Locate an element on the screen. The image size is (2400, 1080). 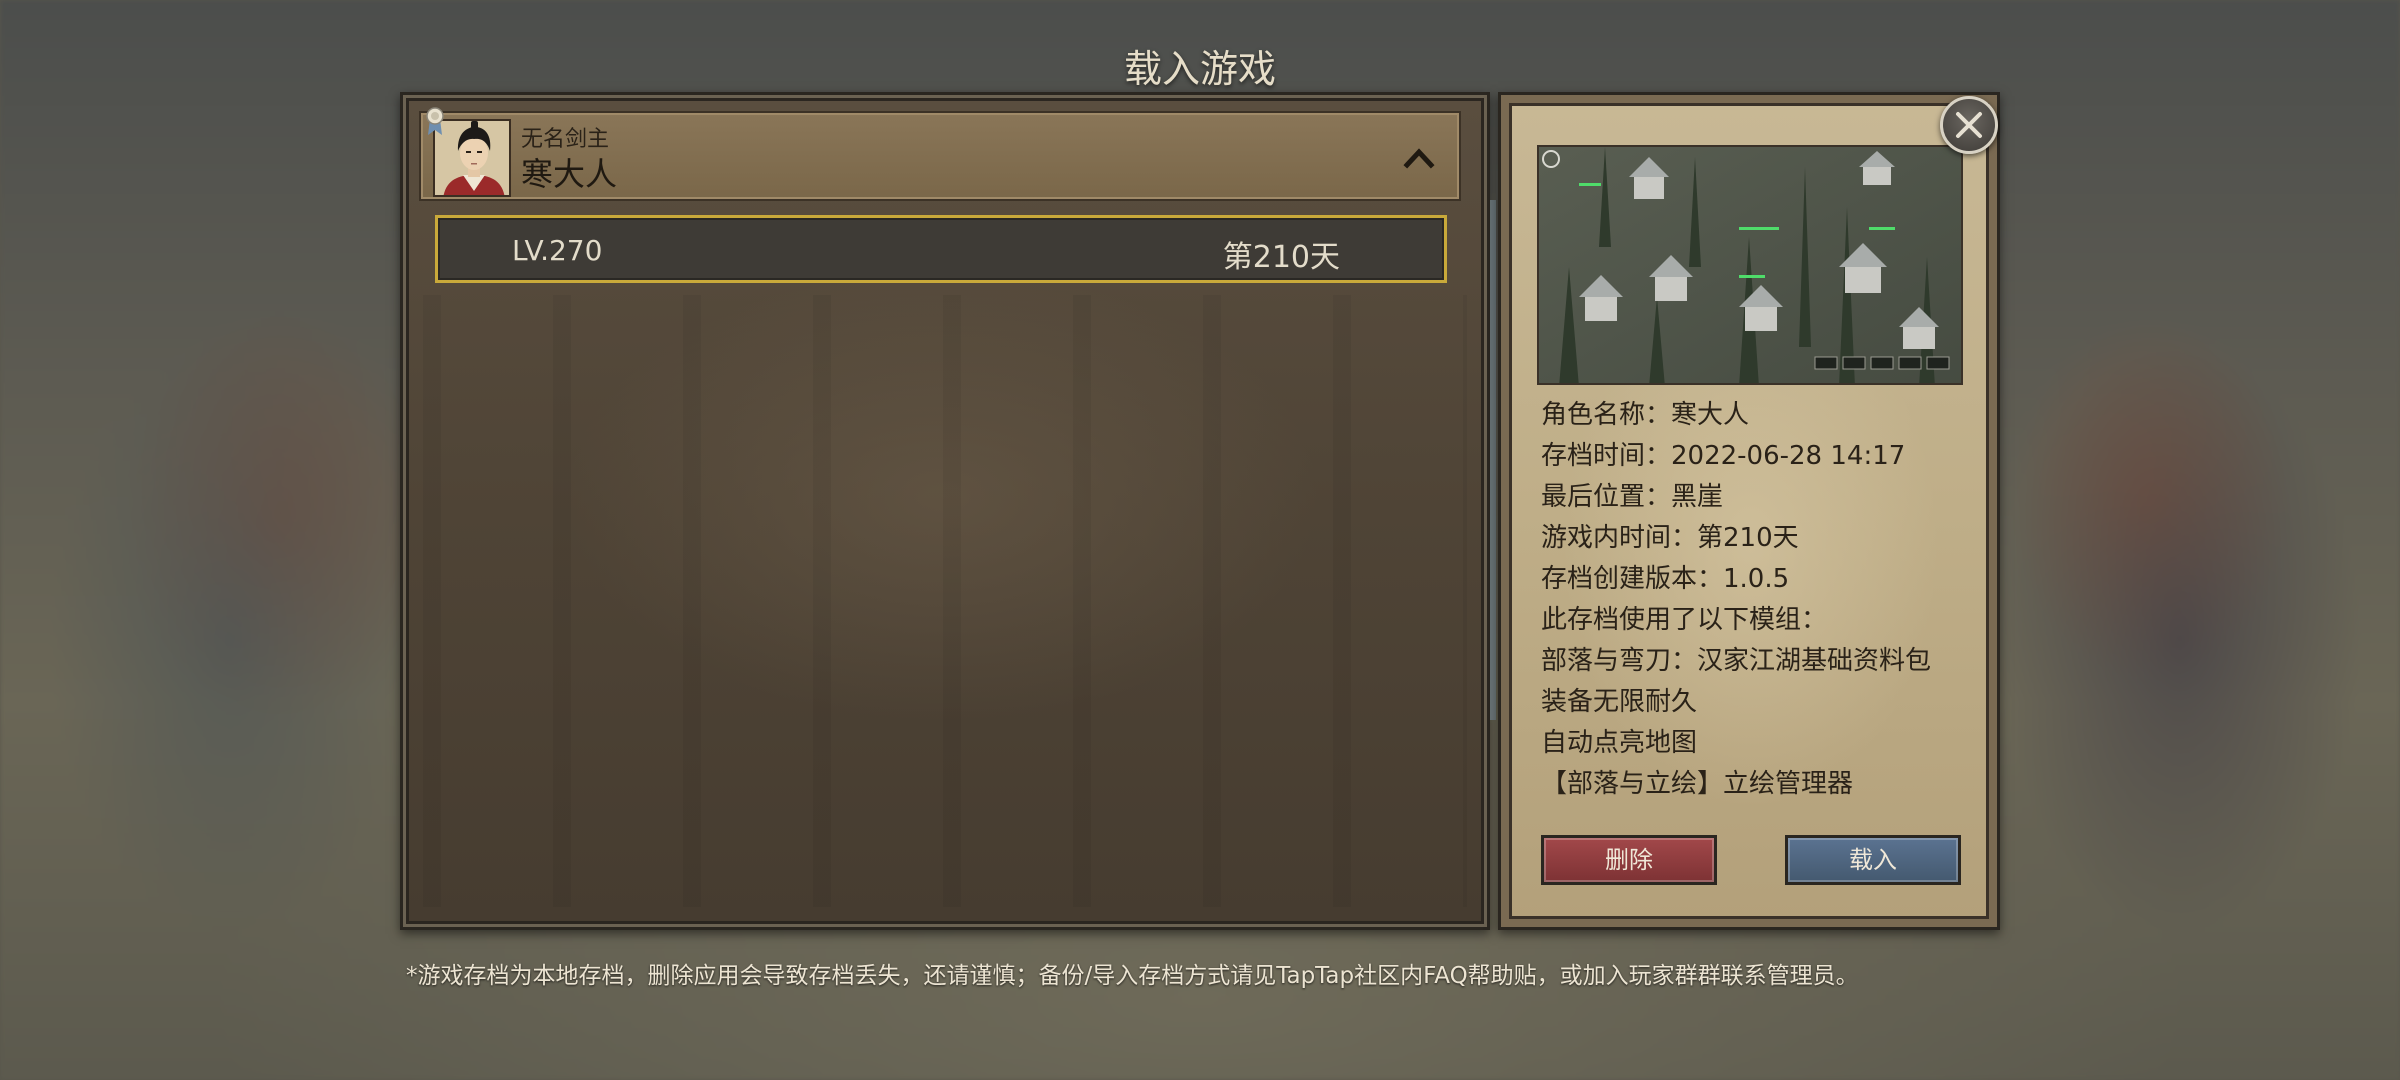
save-level: LV.270 is located at coordinates (557, 250).